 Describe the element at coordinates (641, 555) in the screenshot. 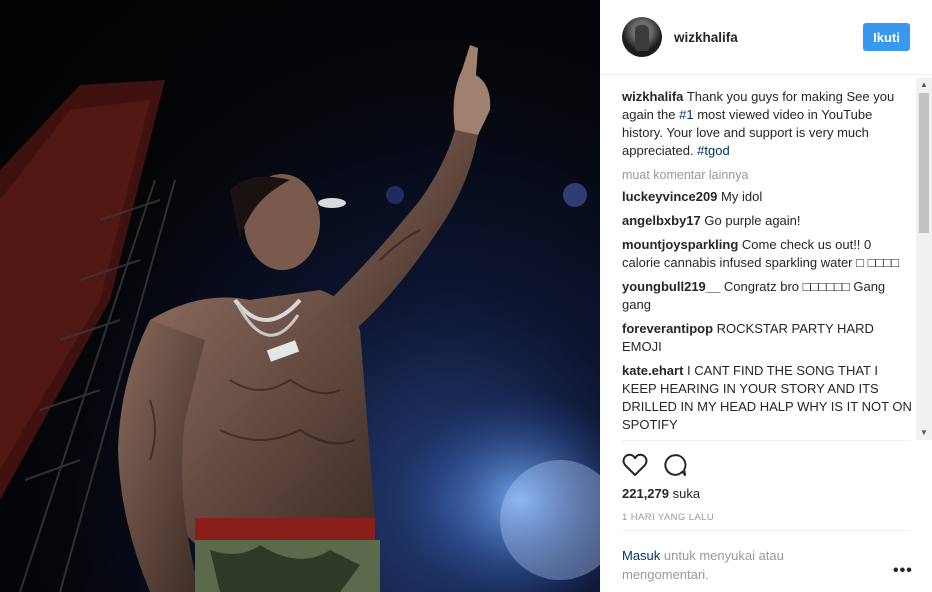

I see `login-link: Masuk` at that location.